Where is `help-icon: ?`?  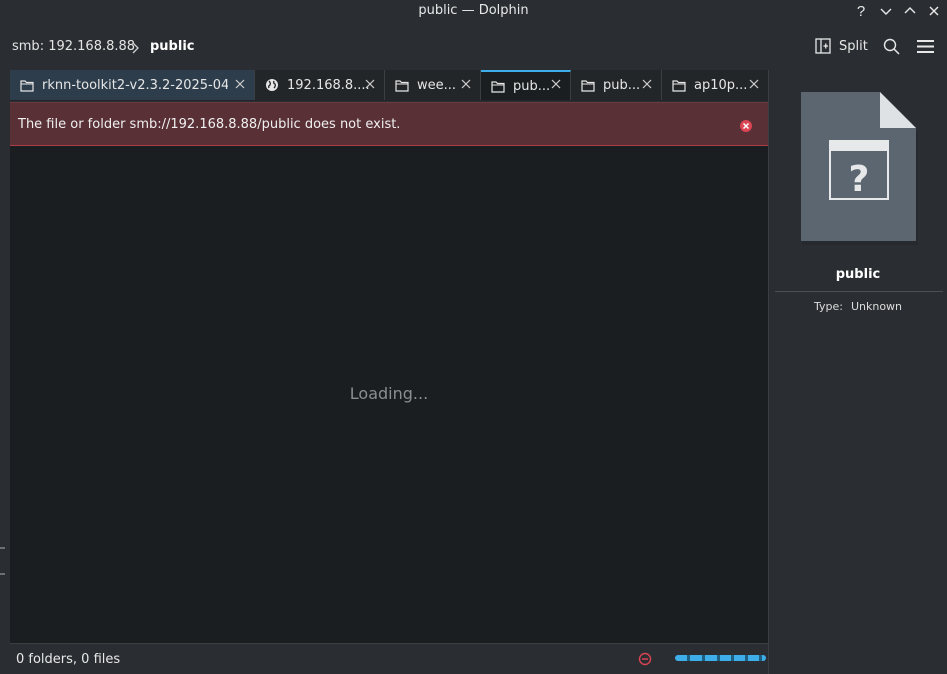
help-icon: ? is located at coordinates (861, 11).